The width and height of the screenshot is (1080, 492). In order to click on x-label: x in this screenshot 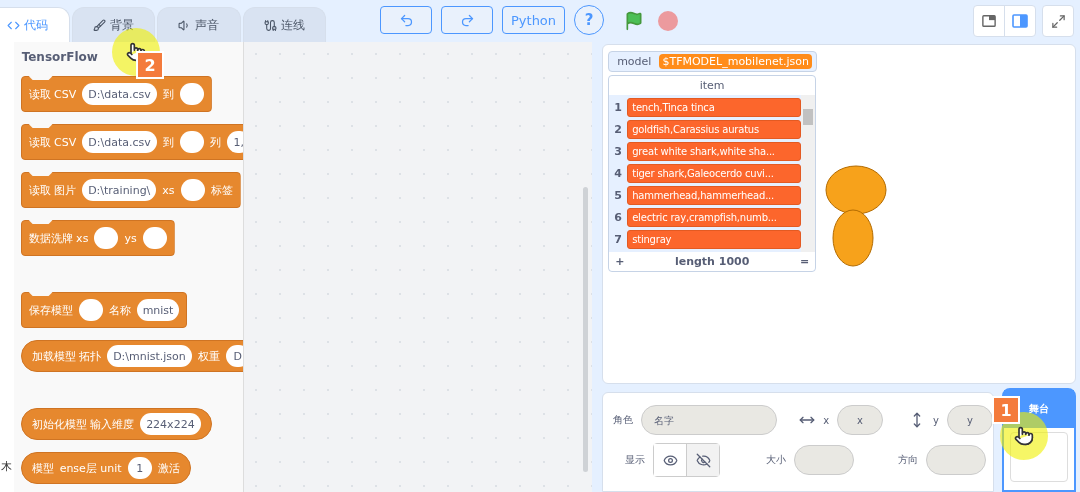, I will do `click(826, 420)`.